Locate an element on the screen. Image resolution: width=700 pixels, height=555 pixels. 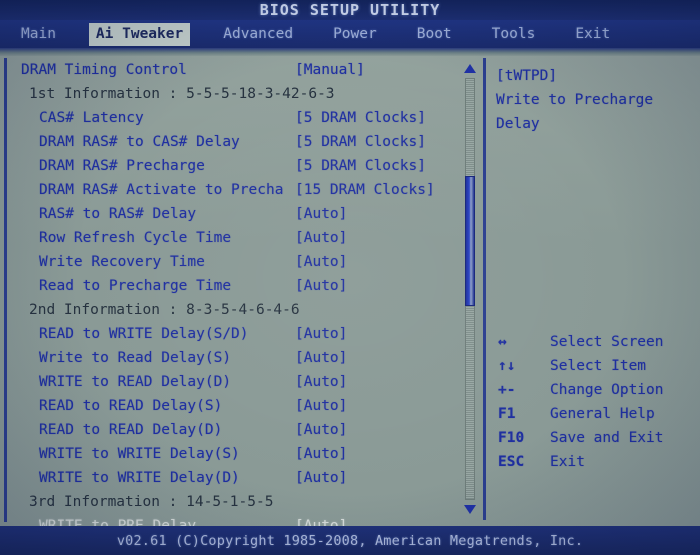
setting-label: WRITE to WRITE Delay(S) is located at coordinates (139, 454).